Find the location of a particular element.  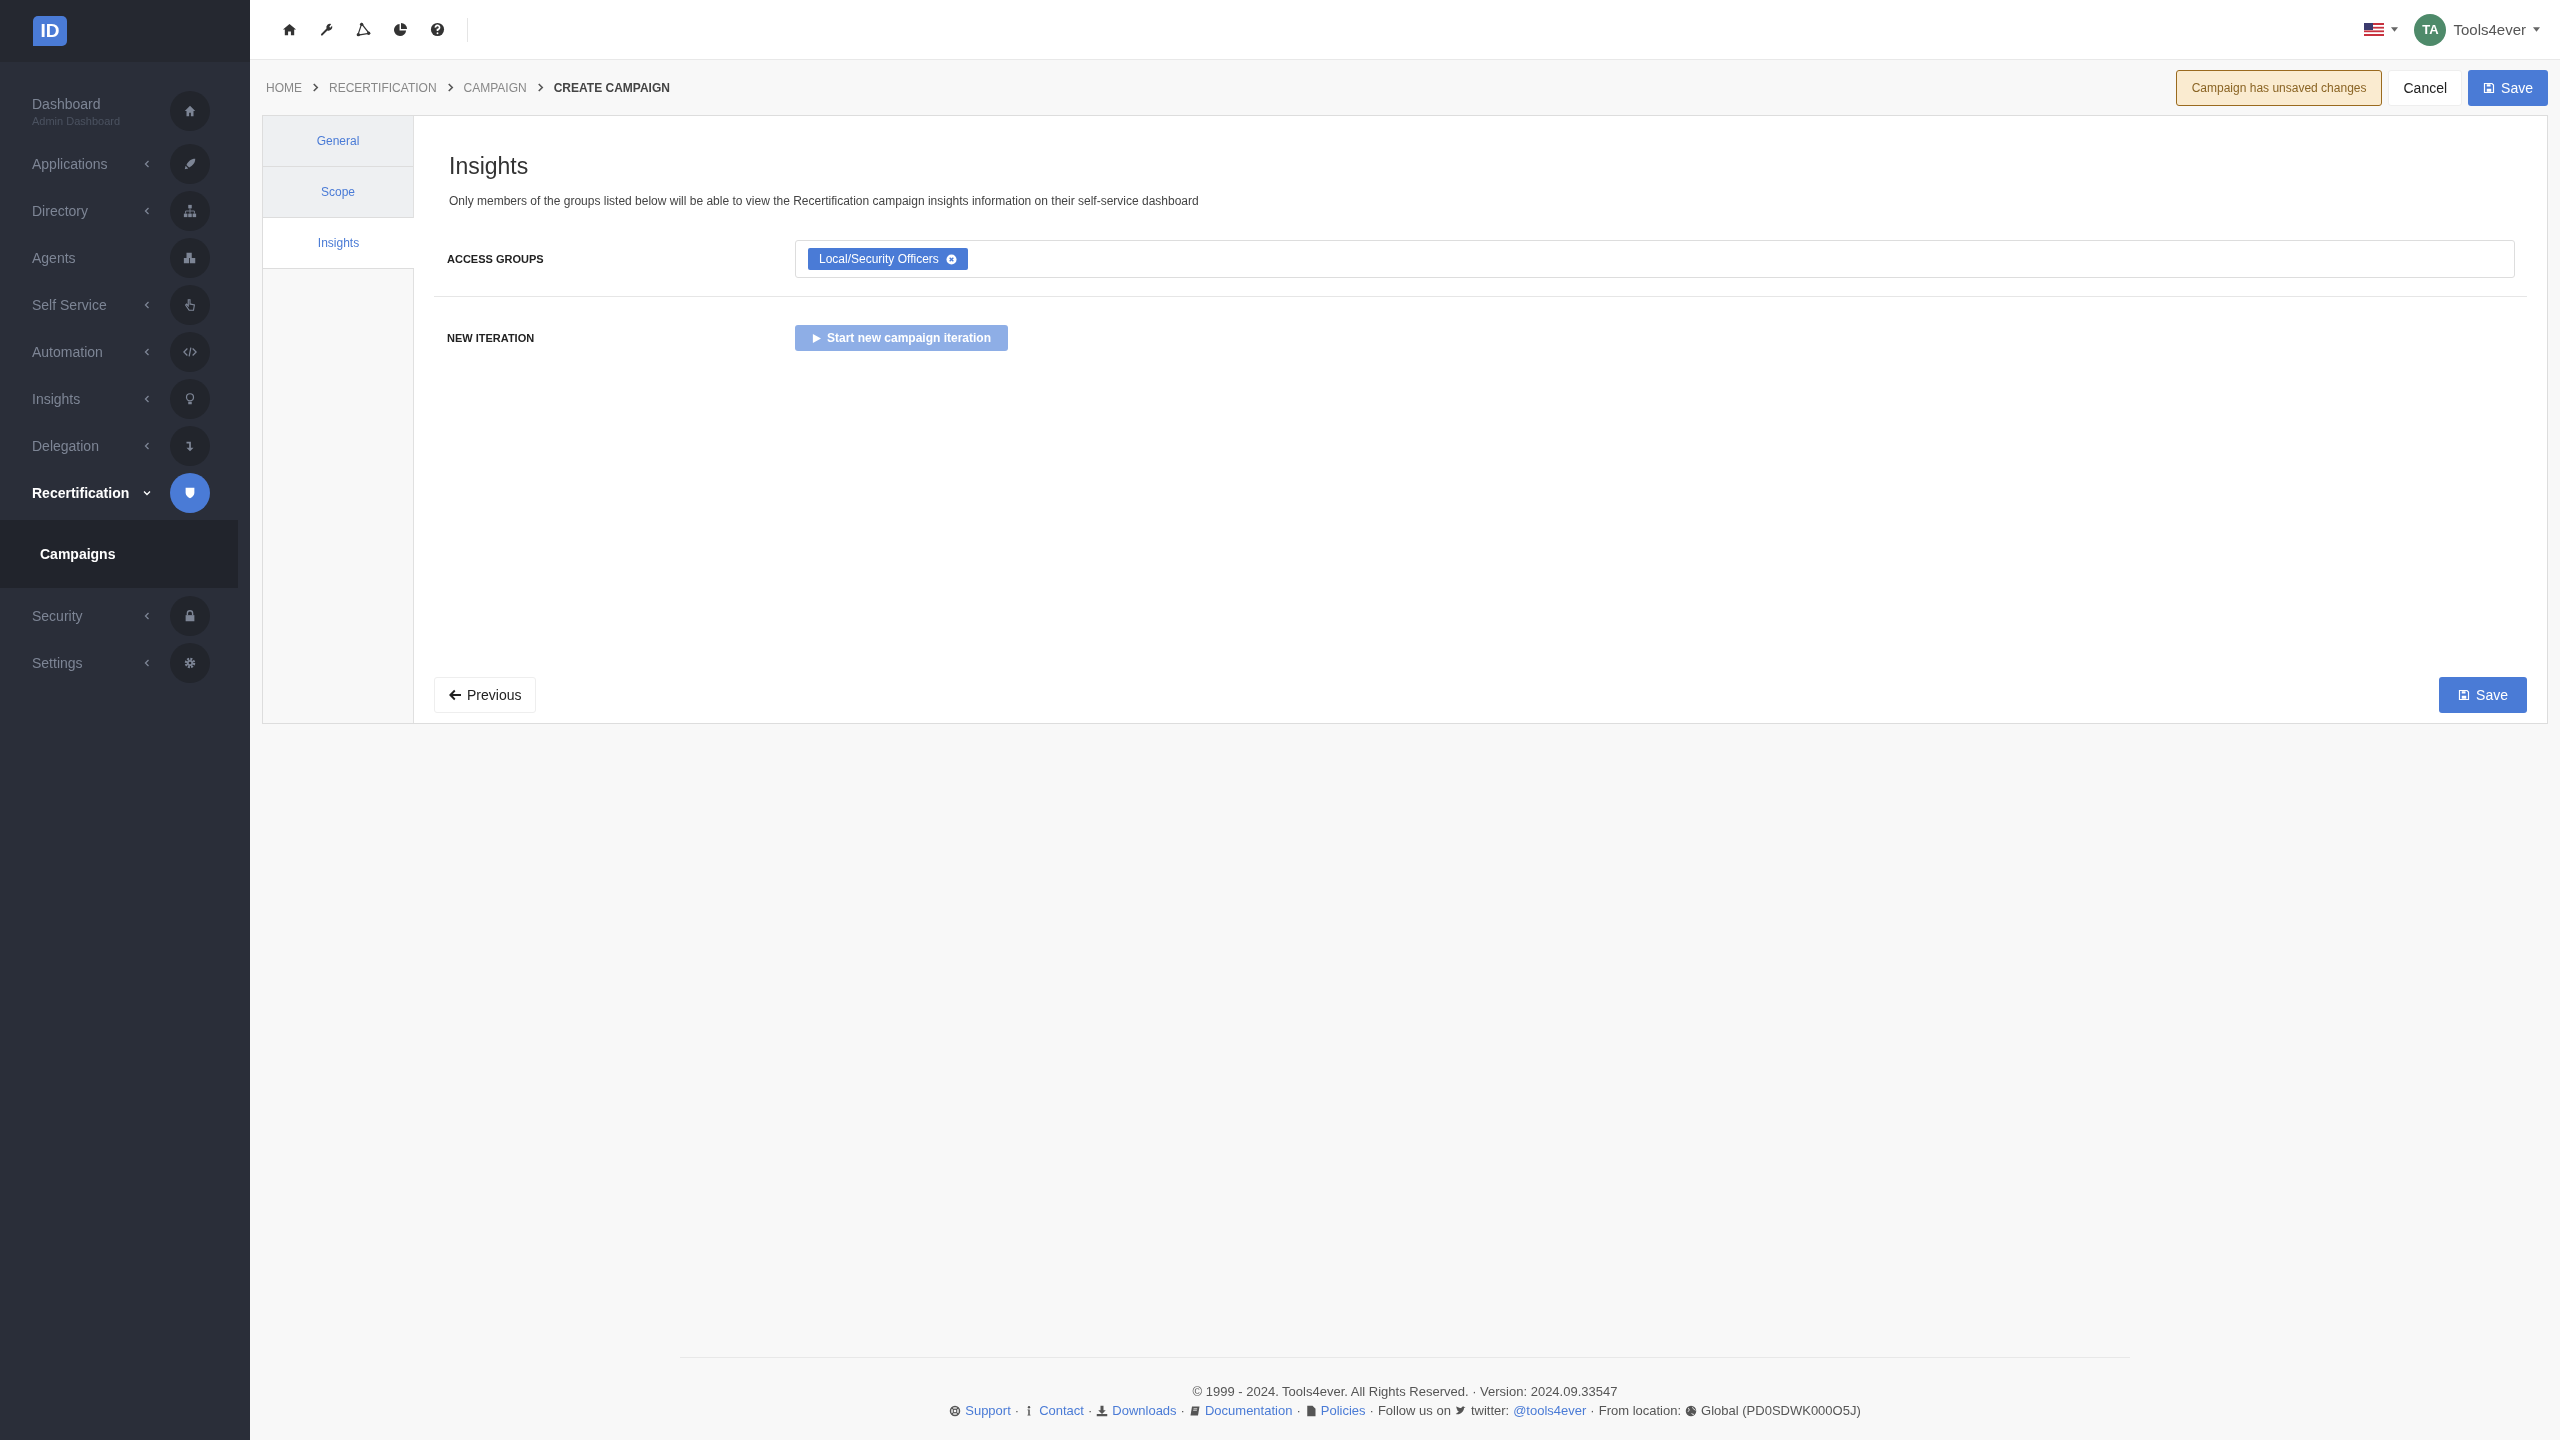

avatar: TA is located at coordinates (2430, 29).